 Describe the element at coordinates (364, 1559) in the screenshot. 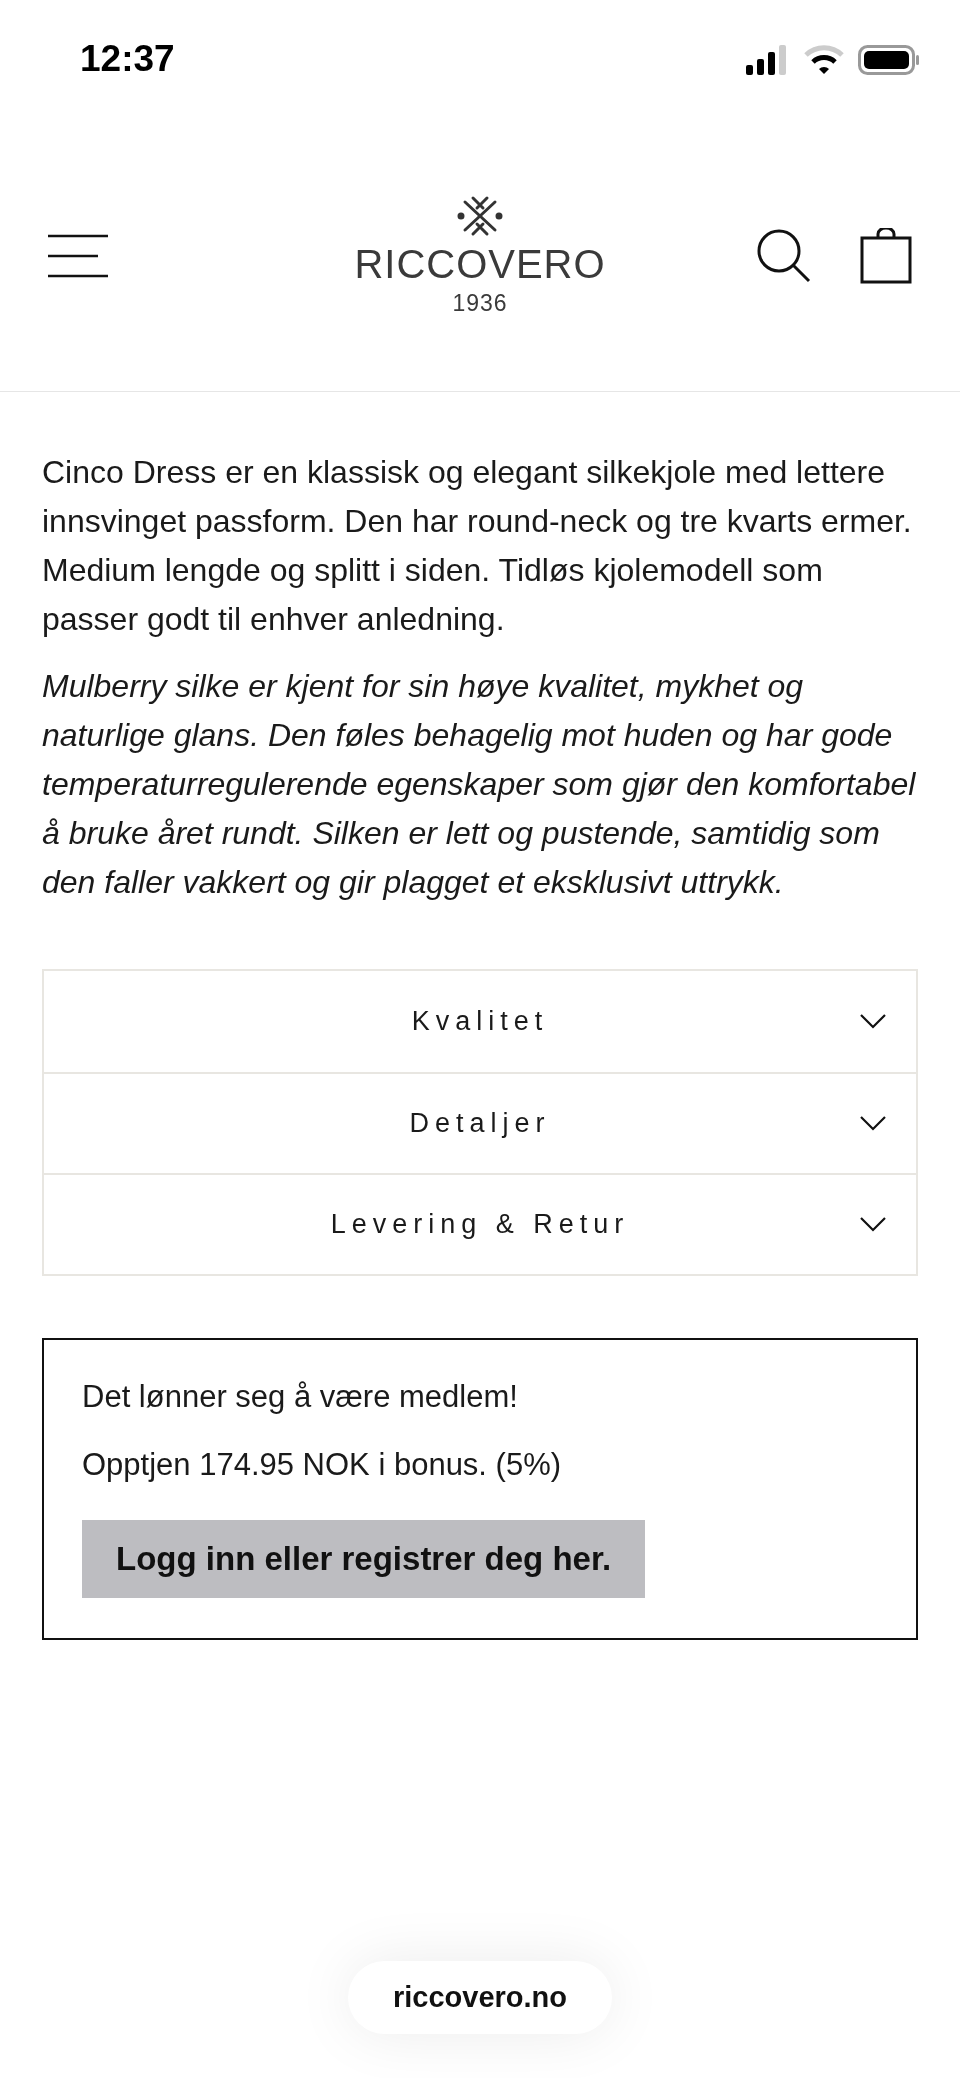

I see `login-button: Logg inn eller registrer deg her.` at that location.